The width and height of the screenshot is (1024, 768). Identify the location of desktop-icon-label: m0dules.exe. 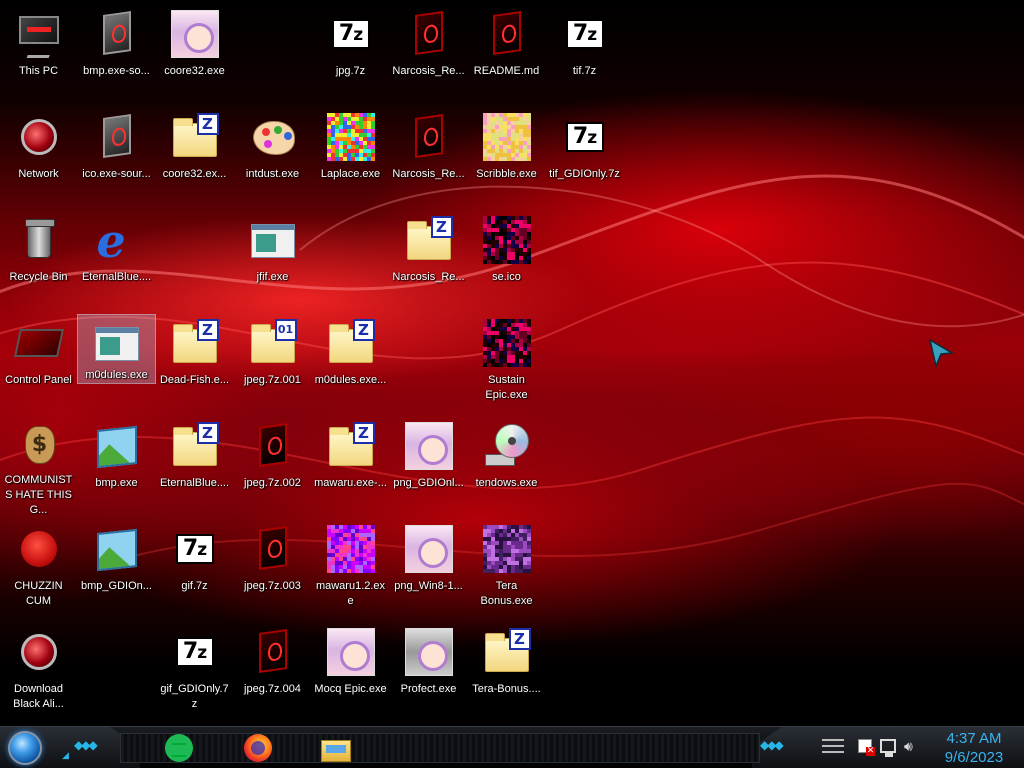
(116, 375).